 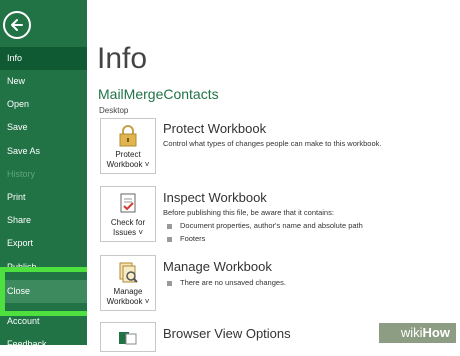 I want to click on manage-workbook-title: Manage Workbook, so click(x=217, y=266).